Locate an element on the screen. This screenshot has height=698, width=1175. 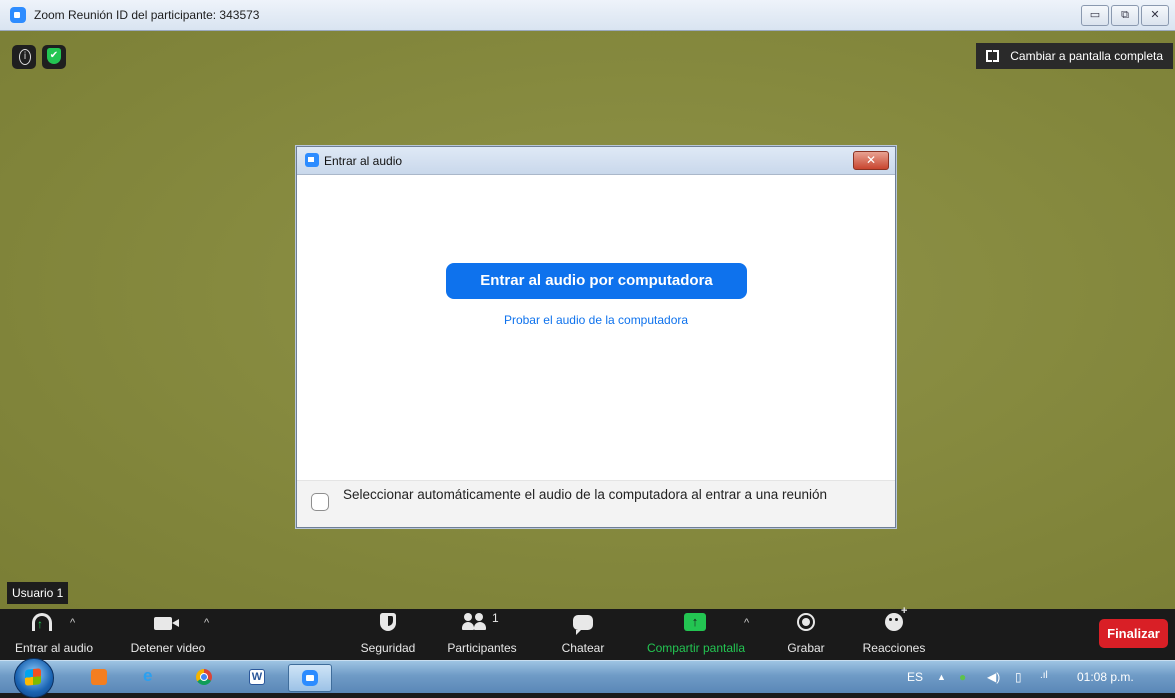
share-options-caret: ^ is located at coordinates (746, 623).